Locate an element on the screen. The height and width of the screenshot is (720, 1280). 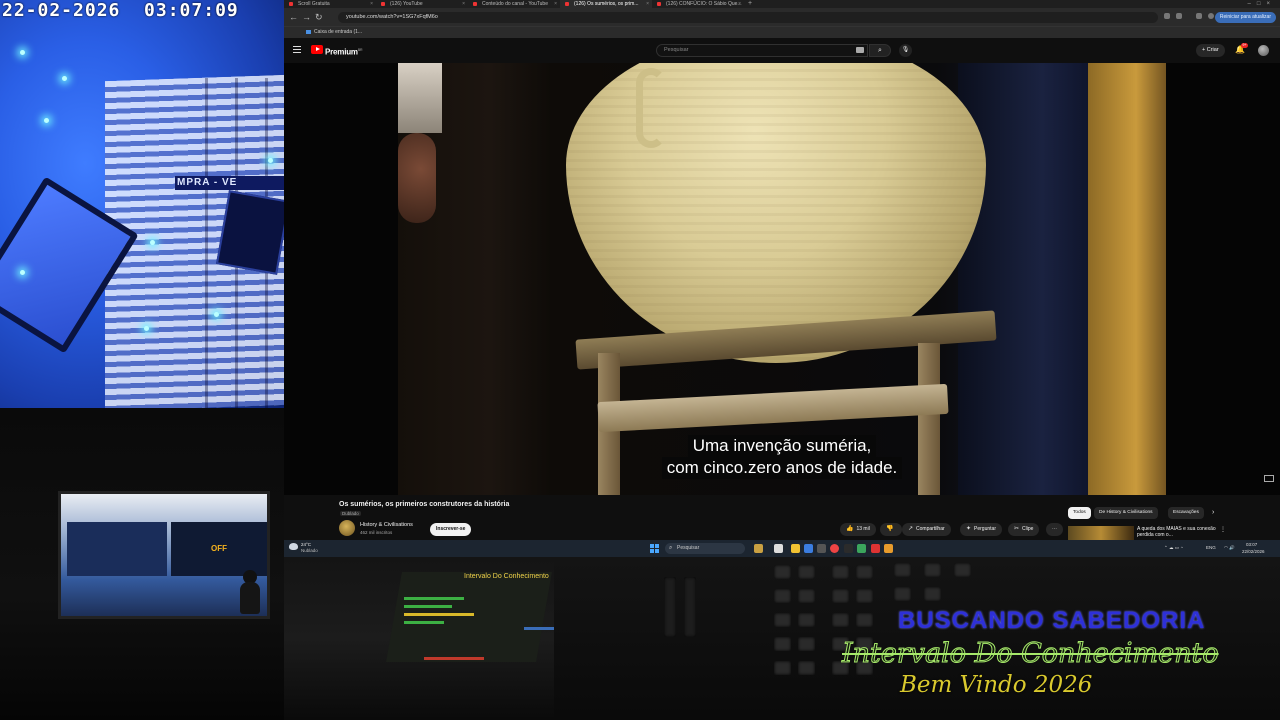
tab-label: Scroll Gratuita is located at coordinates (314, 4).